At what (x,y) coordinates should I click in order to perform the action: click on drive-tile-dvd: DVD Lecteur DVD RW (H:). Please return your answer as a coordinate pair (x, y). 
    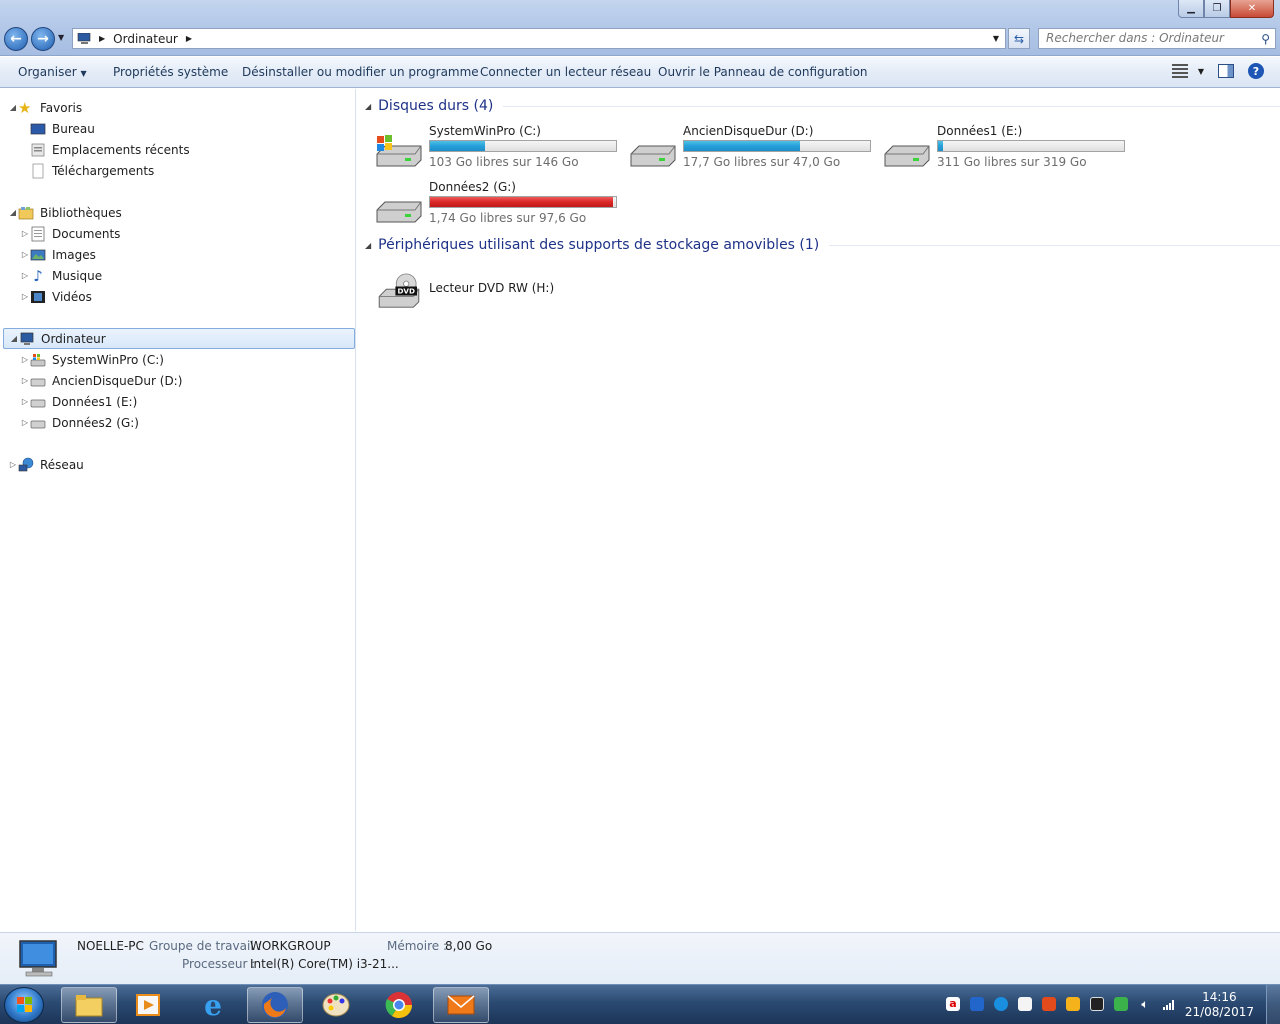
    Looking at the image, I should click on (500, 291).